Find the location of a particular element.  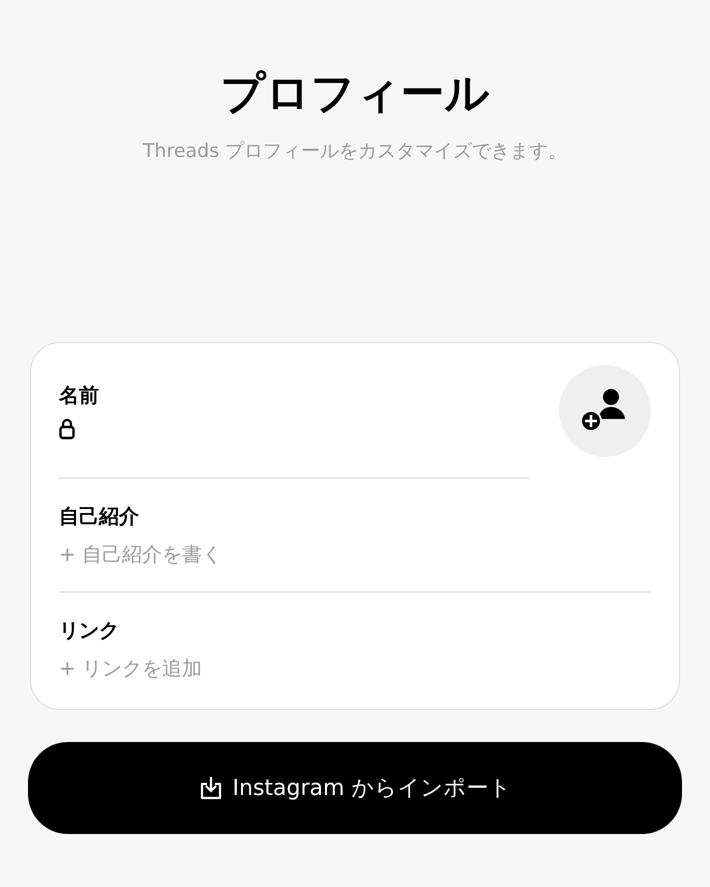

import-button: Instagram からインポート is located at coordinates (355, 788).